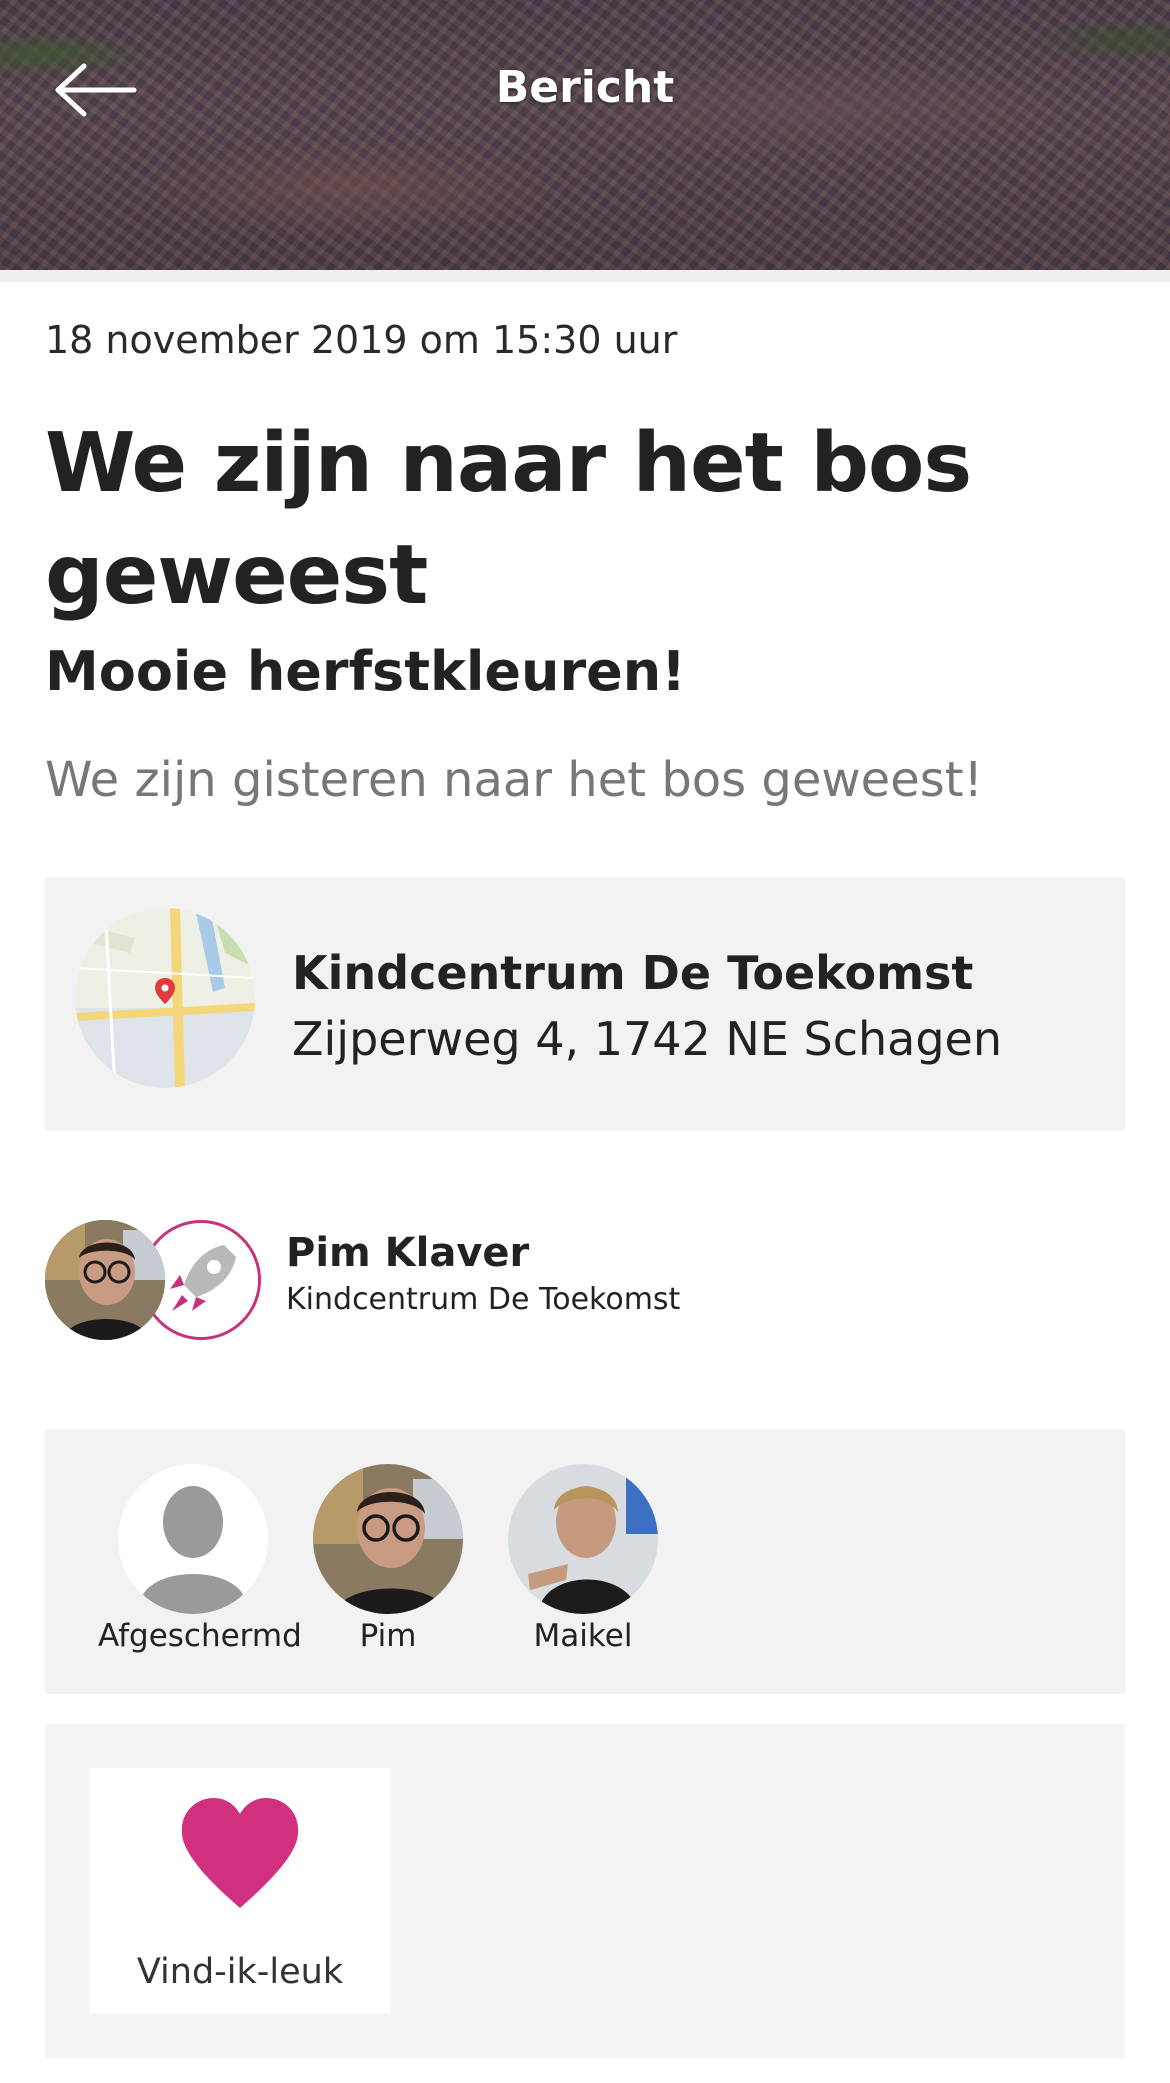  What do you see at coordinates (633, 973) in the screenshot?
I see `location-name: Kindcentrum De Toekomst` at bounding box center [633, 973].